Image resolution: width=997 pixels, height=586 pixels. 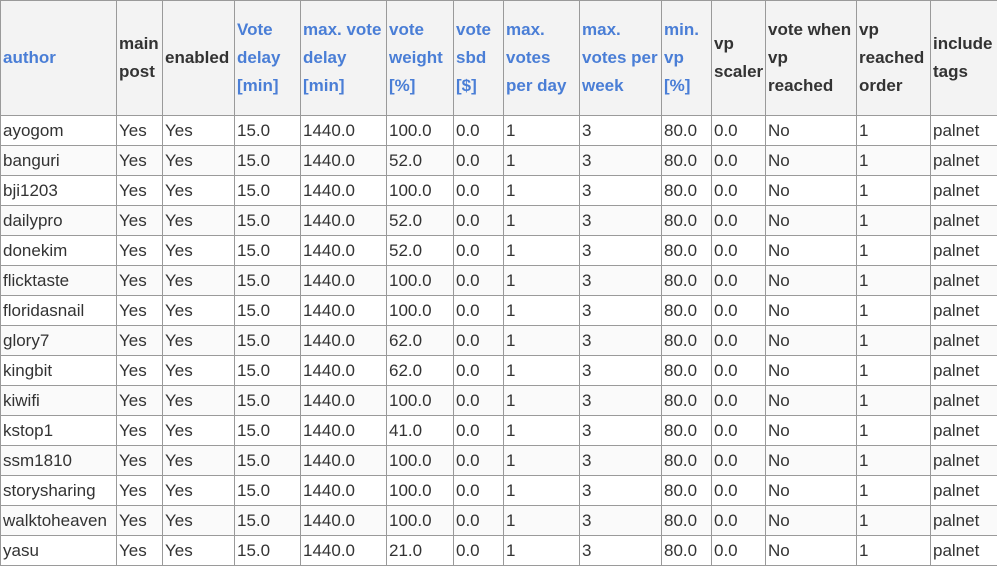 I want to click on cell-author: donekim, so click(x=58, y=250).